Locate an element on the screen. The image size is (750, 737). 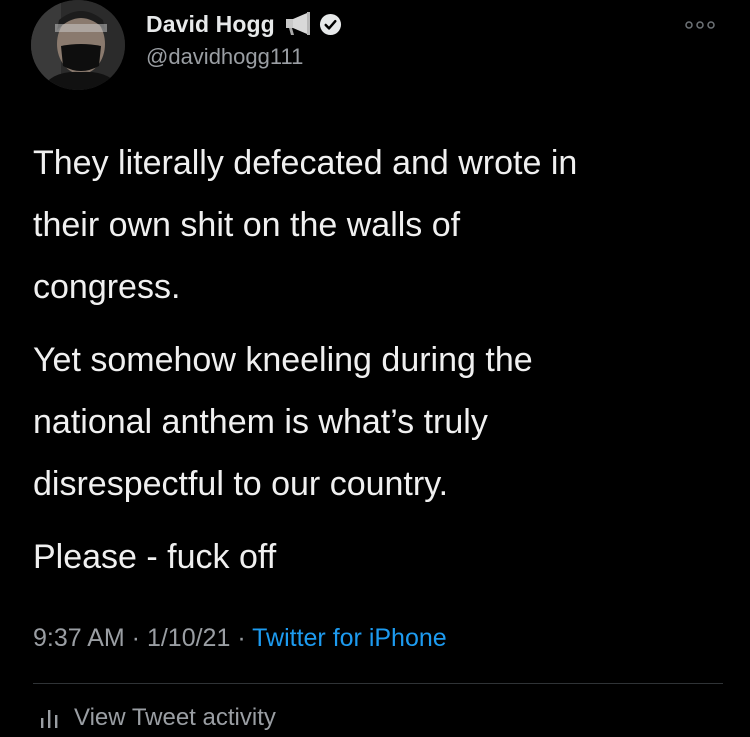
avatar-image is located at coordinates (78, 45).